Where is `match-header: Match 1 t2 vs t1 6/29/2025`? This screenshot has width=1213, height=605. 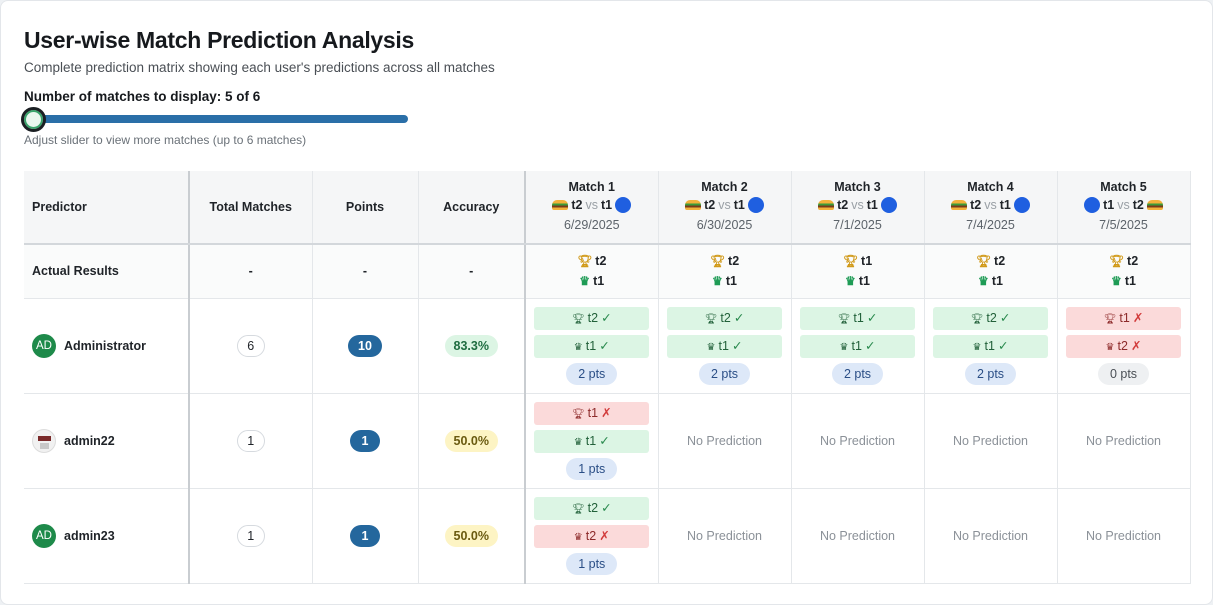
match-header: Match 1 t2 vs t1 6/29/2025 is located at coordinates (592, 208).